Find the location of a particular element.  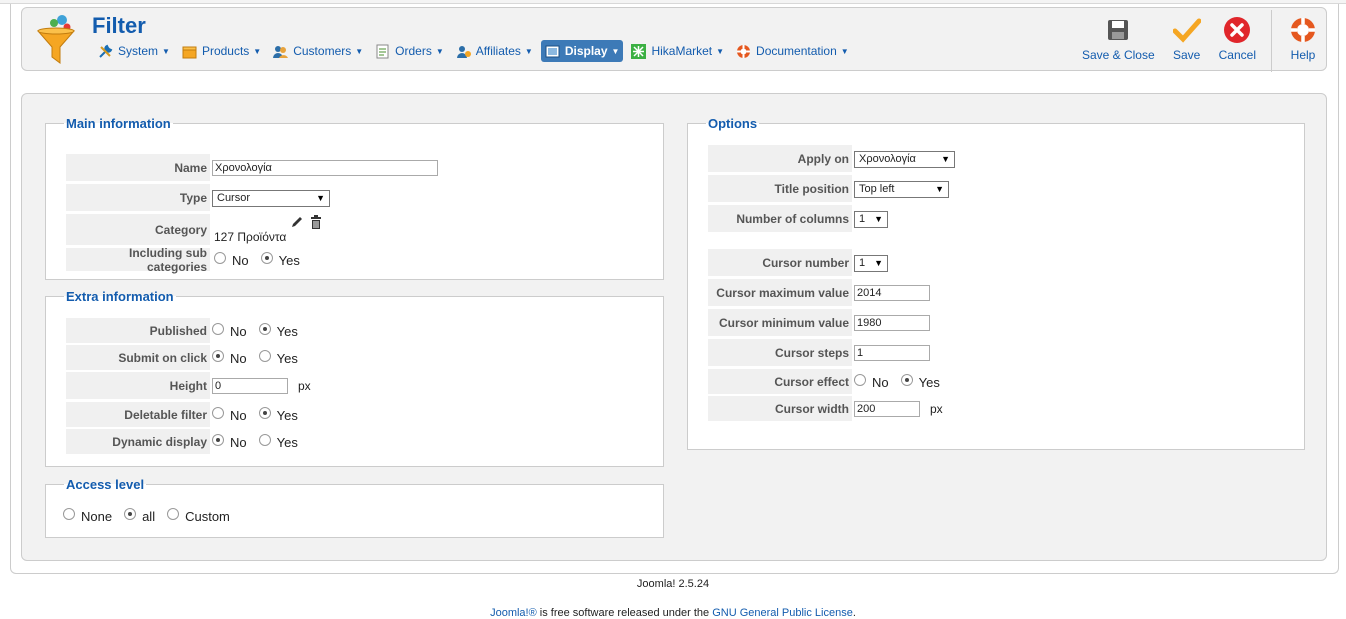

cursor-width-unit: px is located at coordinates (936, 409).